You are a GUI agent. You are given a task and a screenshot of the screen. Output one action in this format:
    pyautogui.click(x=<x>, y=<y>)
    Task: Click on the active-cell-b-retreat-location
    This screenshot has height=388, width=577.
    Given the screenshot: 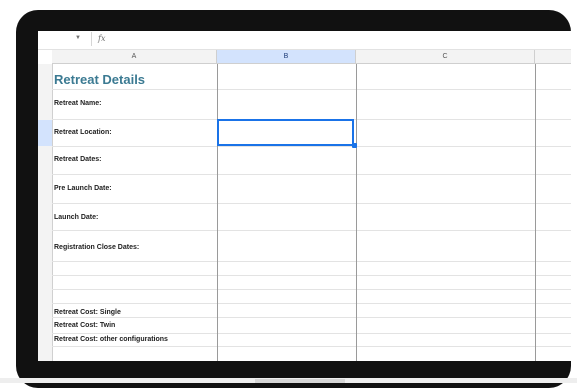 What is the action you would take?
    pyautogui.click(x=285, y=132)
    